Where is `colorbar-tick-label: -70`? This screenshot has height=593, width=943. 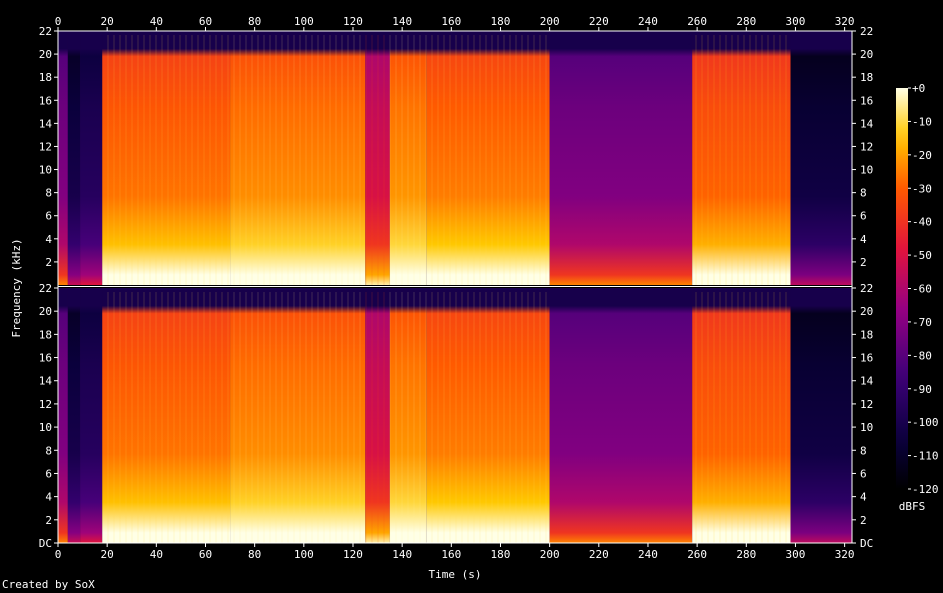 colorbar-tick-label: -70 is located at coordinates (922, 322).